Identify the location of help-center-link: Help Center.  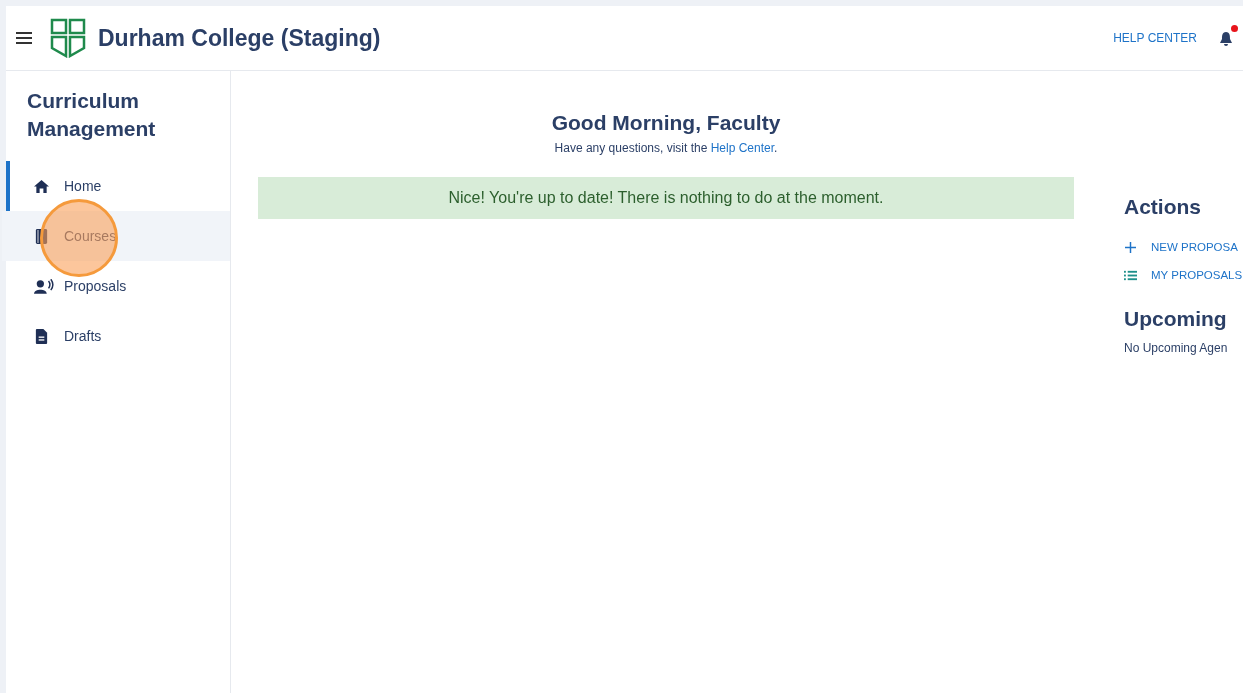
(742, 148).